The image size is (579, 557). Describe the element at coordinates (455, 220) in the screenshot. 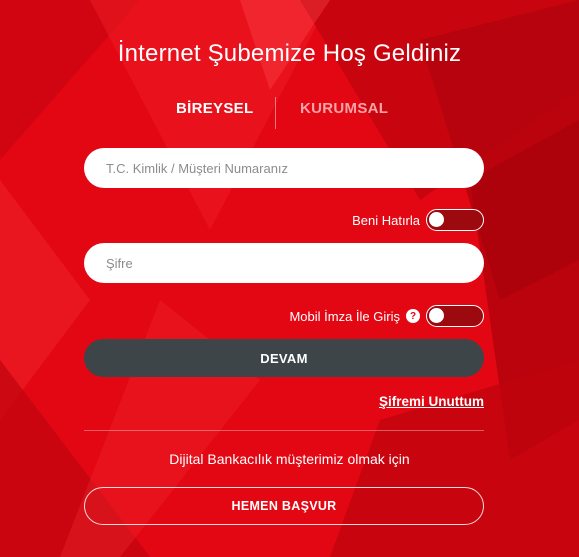

I see `remember-me-toggle` at that location.